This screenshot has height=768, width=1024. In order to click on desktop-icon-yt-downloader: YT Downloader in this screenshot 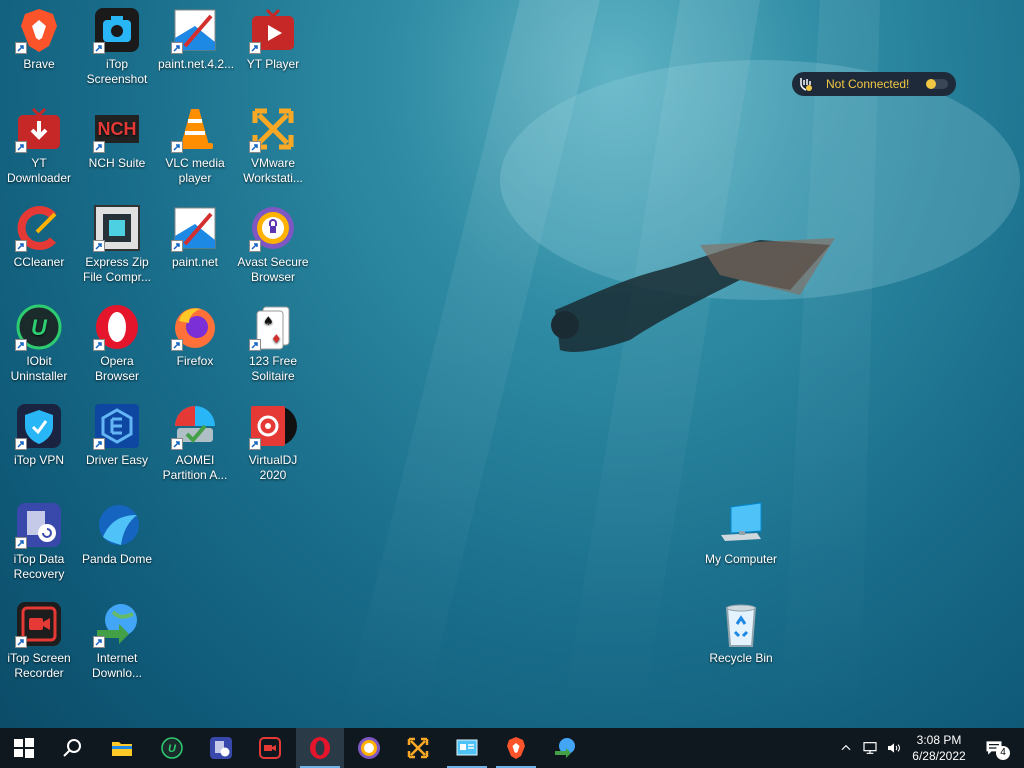, I will do `click(39, 149)`.